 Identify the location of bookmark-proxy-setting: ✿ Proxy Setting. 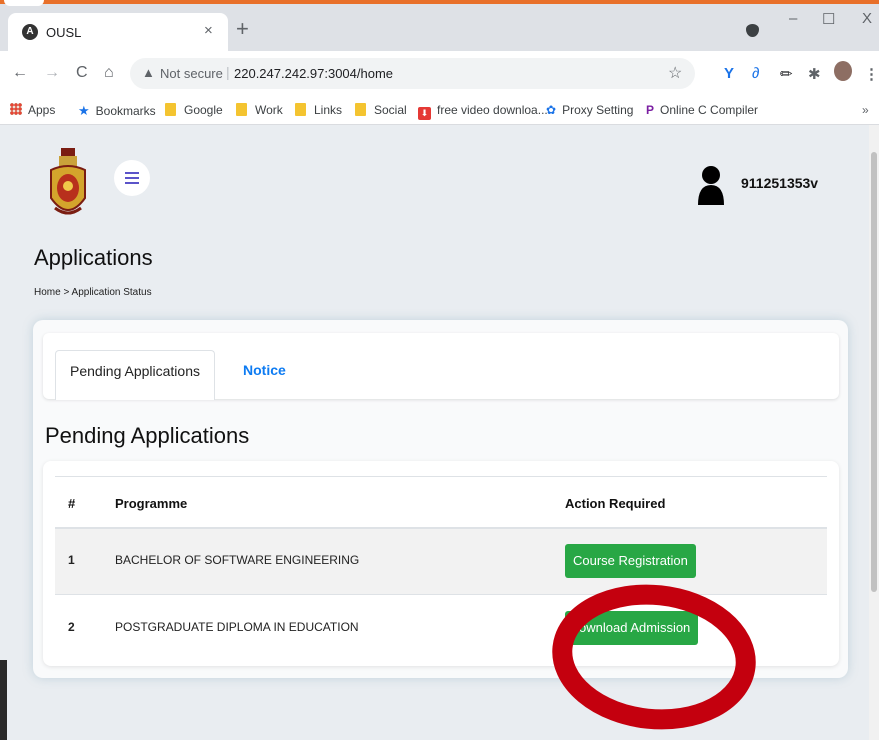
(589, 110).